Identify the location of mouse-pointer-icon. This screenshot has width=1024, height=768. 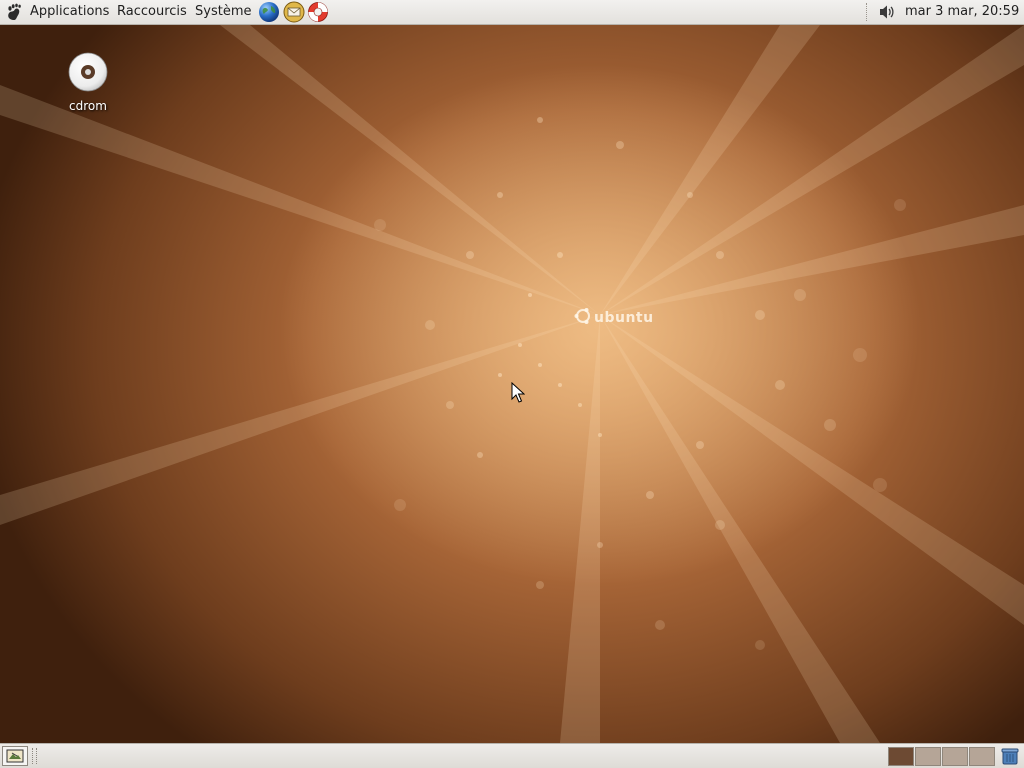
(518, 392).